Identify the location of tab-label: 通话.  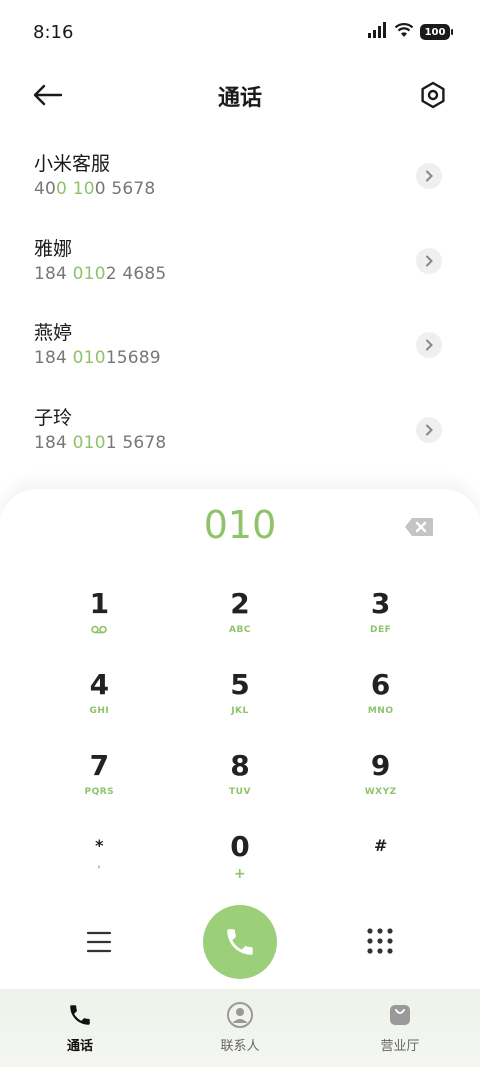
(79, 1046).